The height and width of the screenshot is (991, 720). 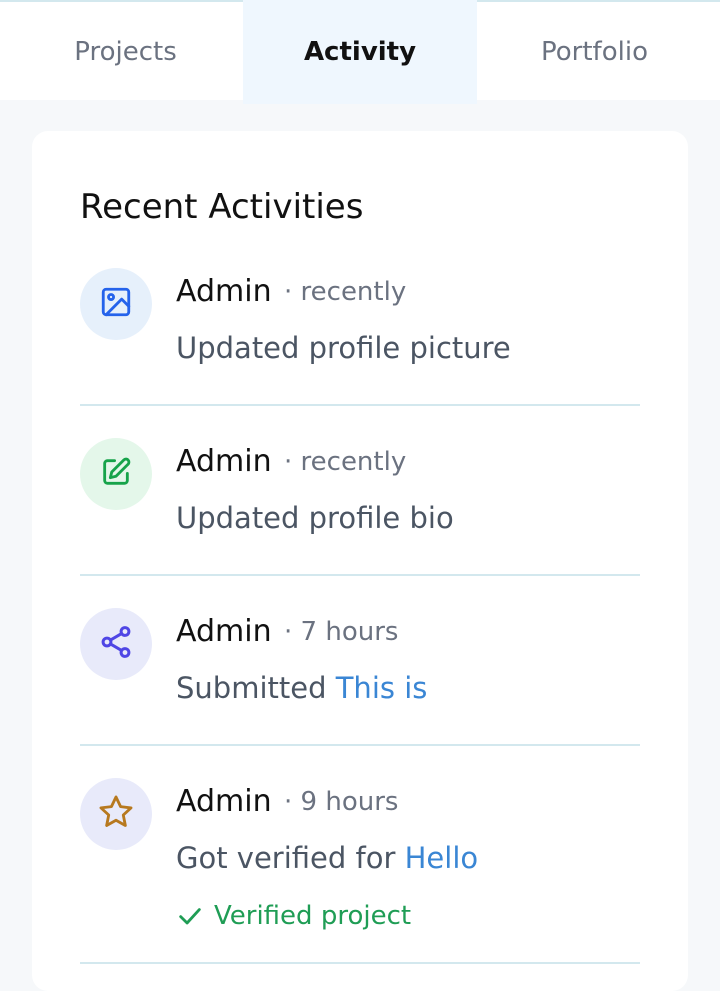 I want to click on check-icon, so click(x=190, y=916).